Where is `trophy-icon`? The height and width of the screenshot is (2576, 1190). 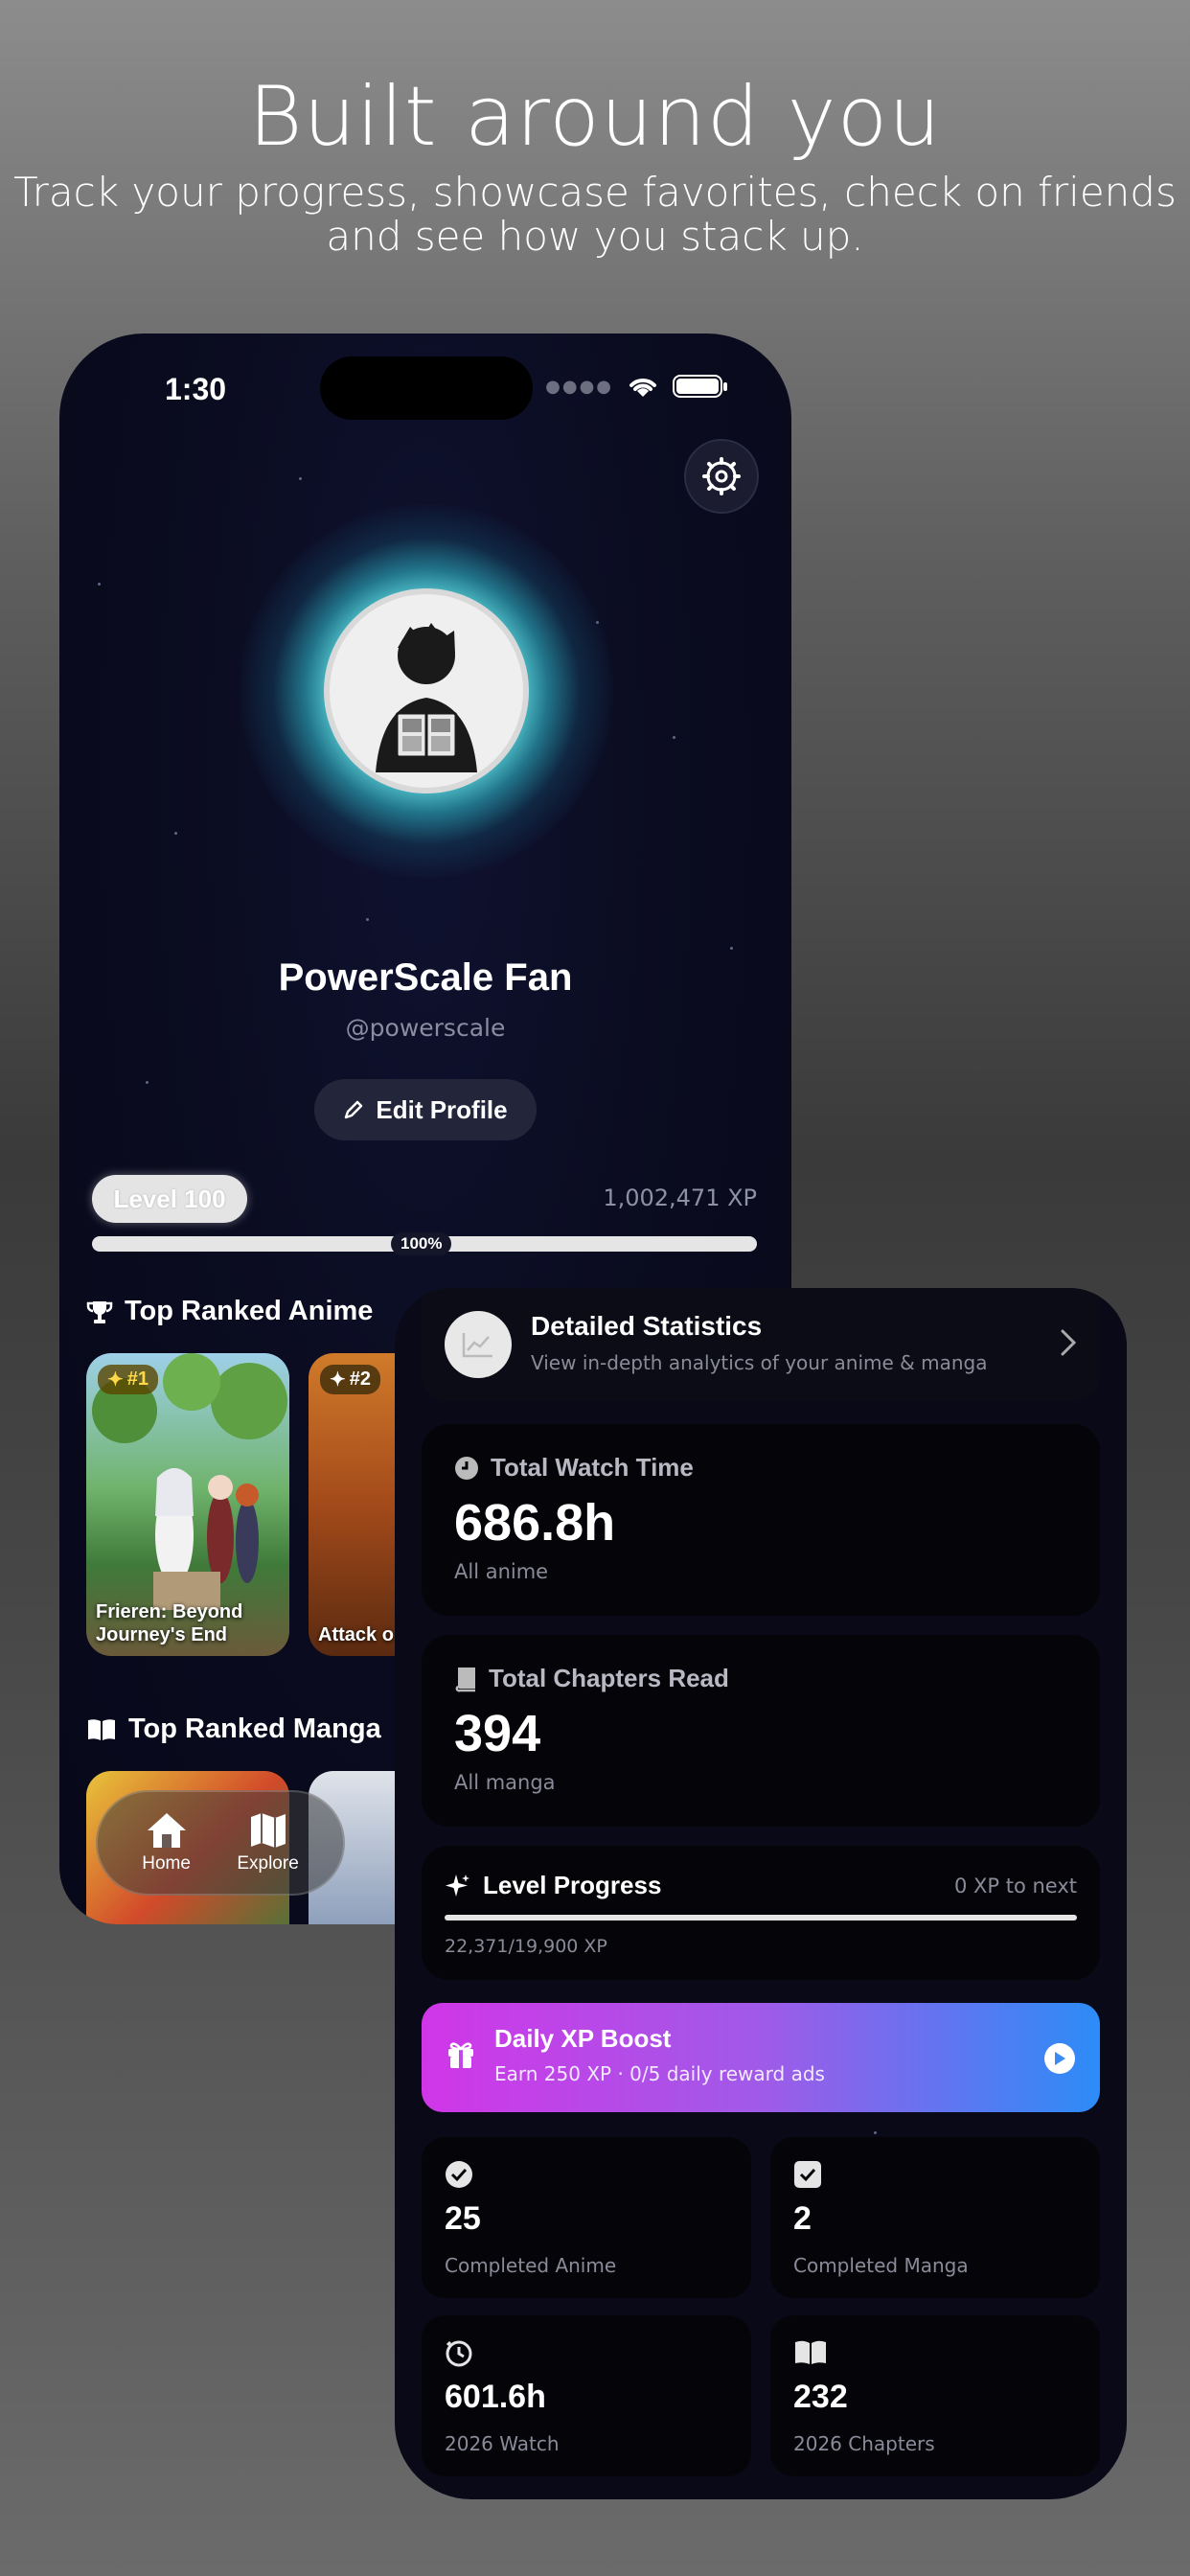 trophy-icon is located at coordinates (99, 1311).